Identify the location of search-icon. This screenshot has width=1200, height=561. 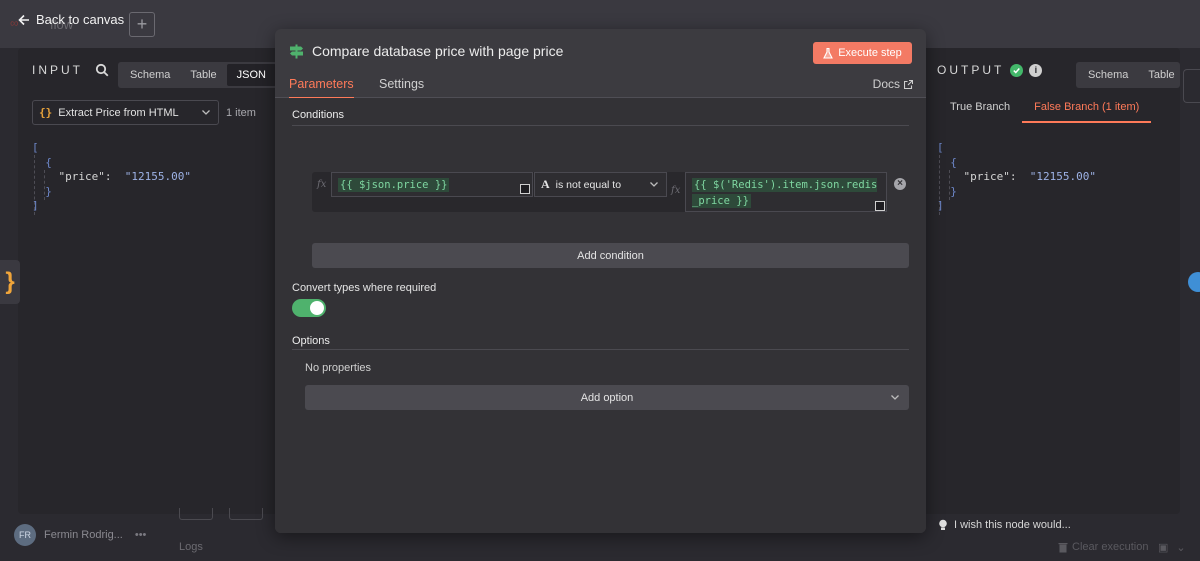
(102, 70).